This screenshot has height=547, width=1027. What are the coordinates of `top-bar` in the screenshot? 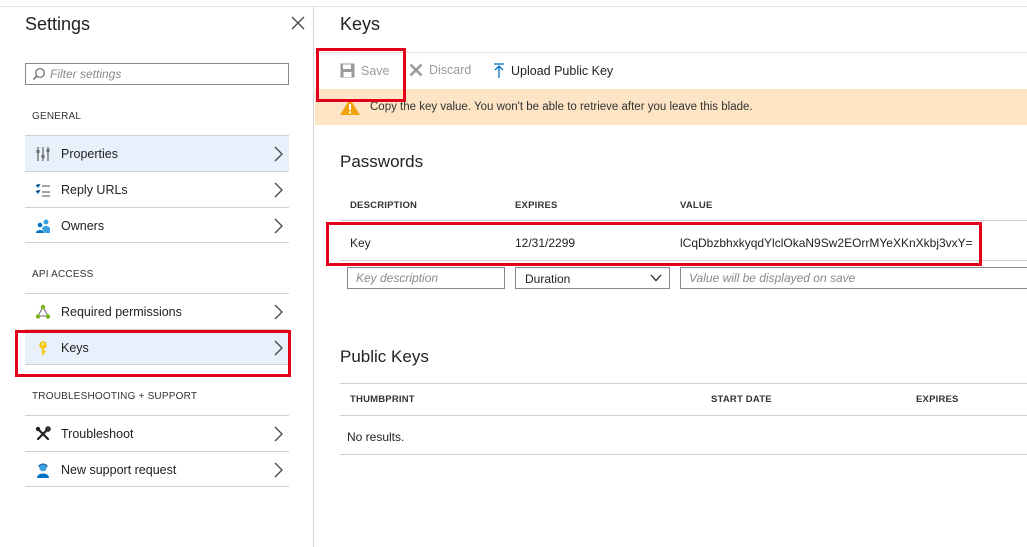 It's located at (513, 3).